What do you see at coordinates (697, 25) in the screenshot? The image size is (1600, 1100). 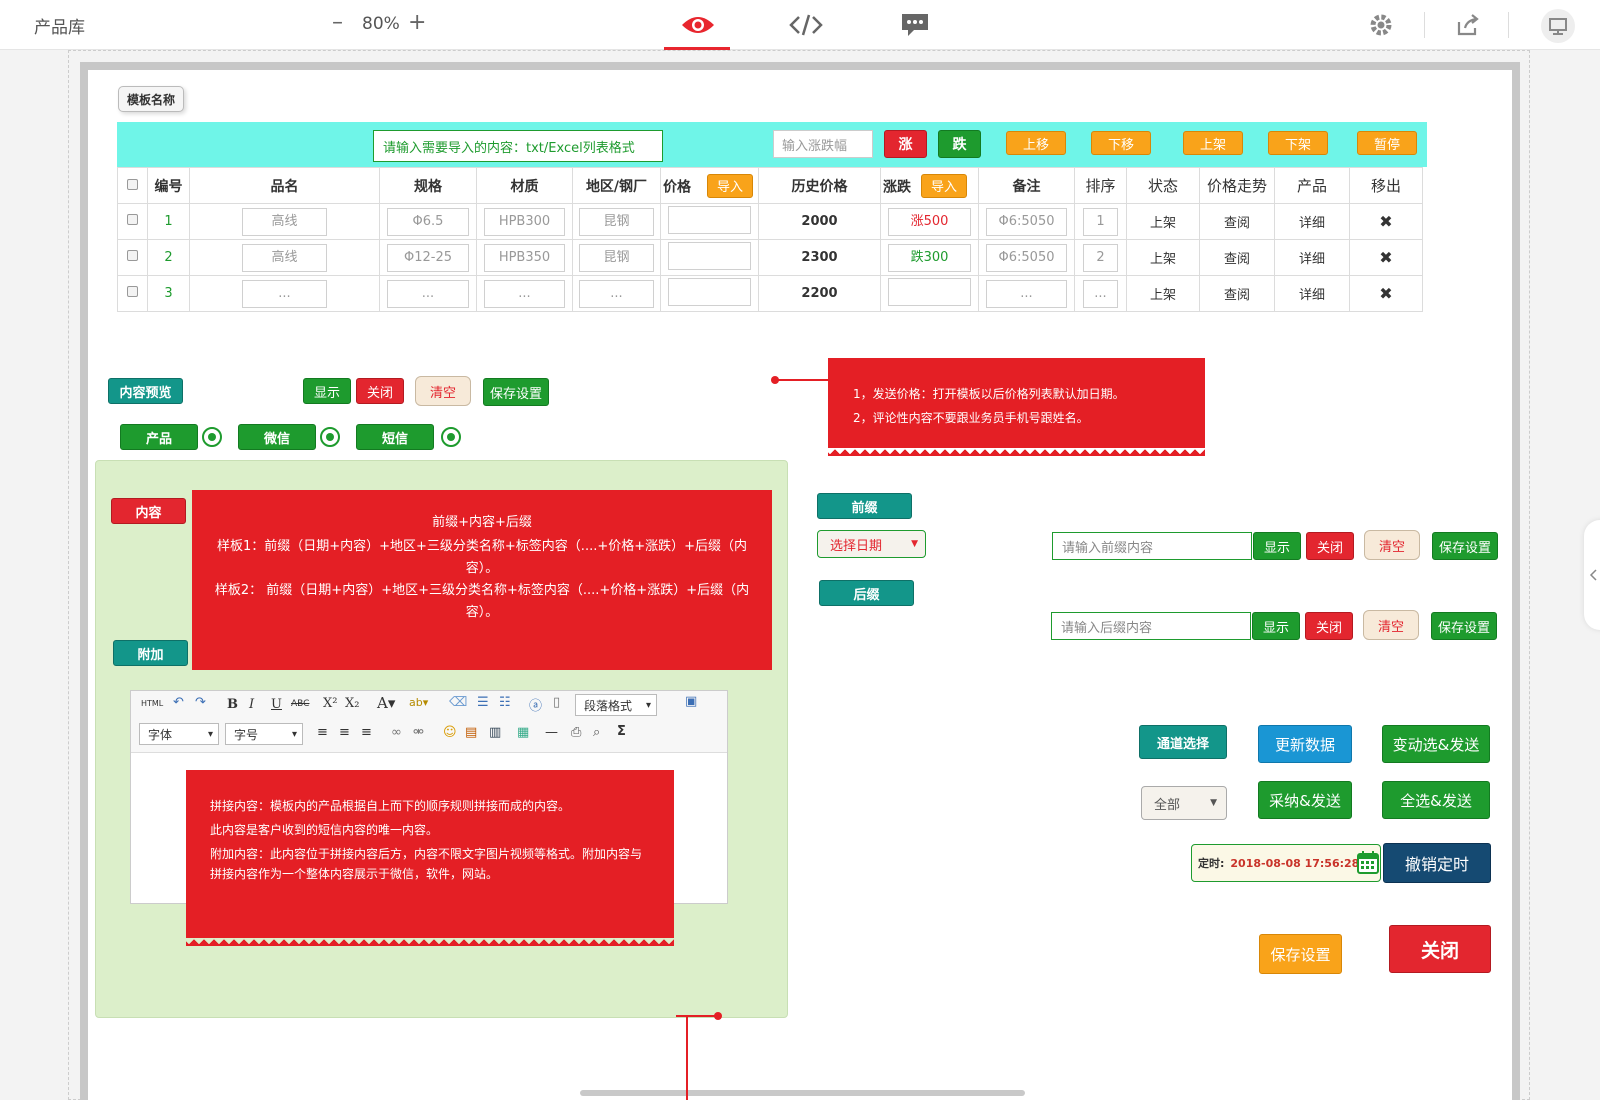 I see `preview-eye-icon` at bounding box center [697, 25].